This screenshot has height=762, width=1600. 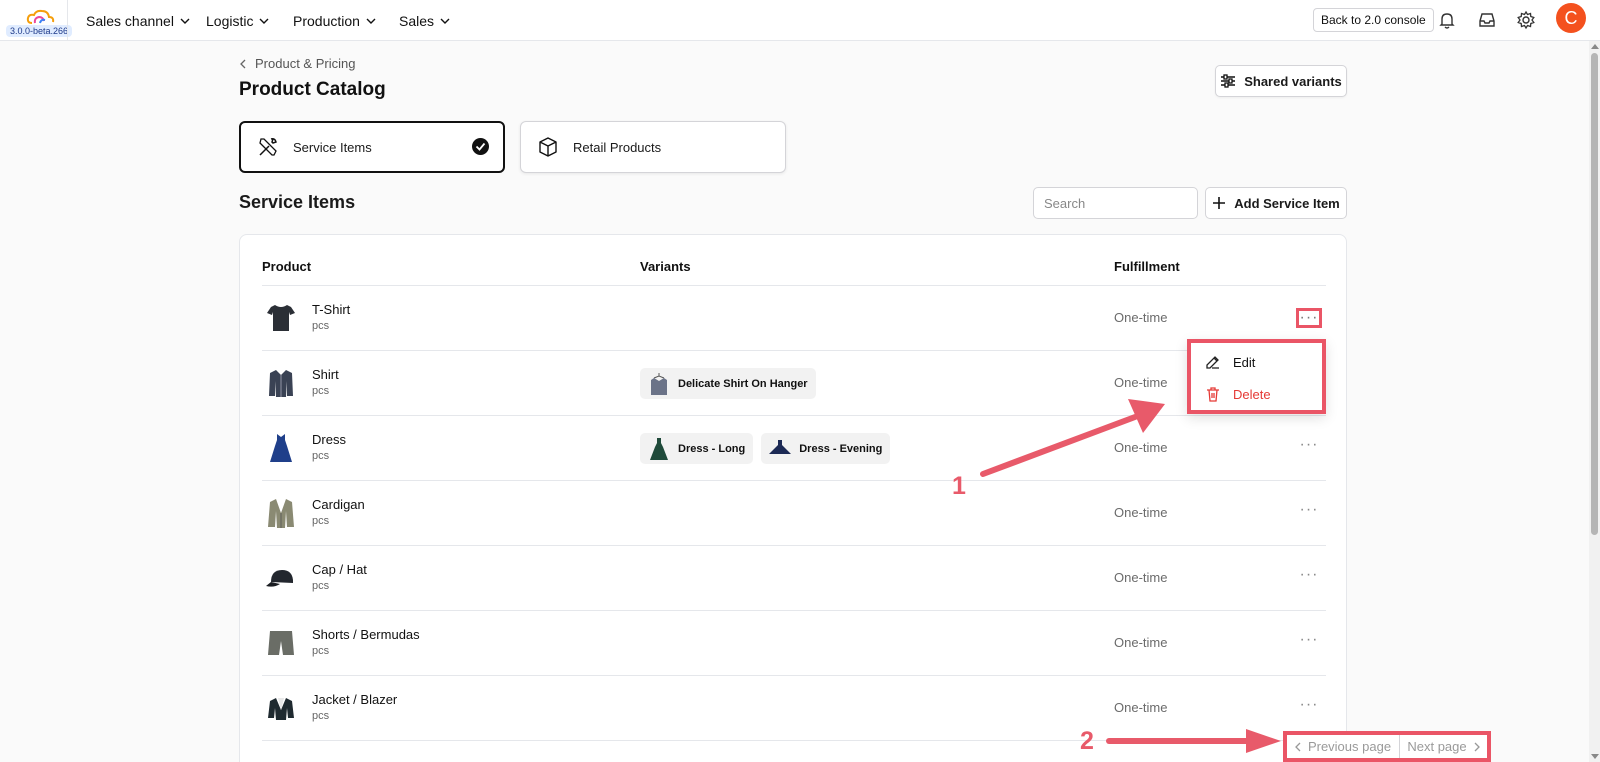 What do you see at coordinates (1571, 18) in the screenshot?
I see `user-avatar: C` at bounding box center [1571, 18].